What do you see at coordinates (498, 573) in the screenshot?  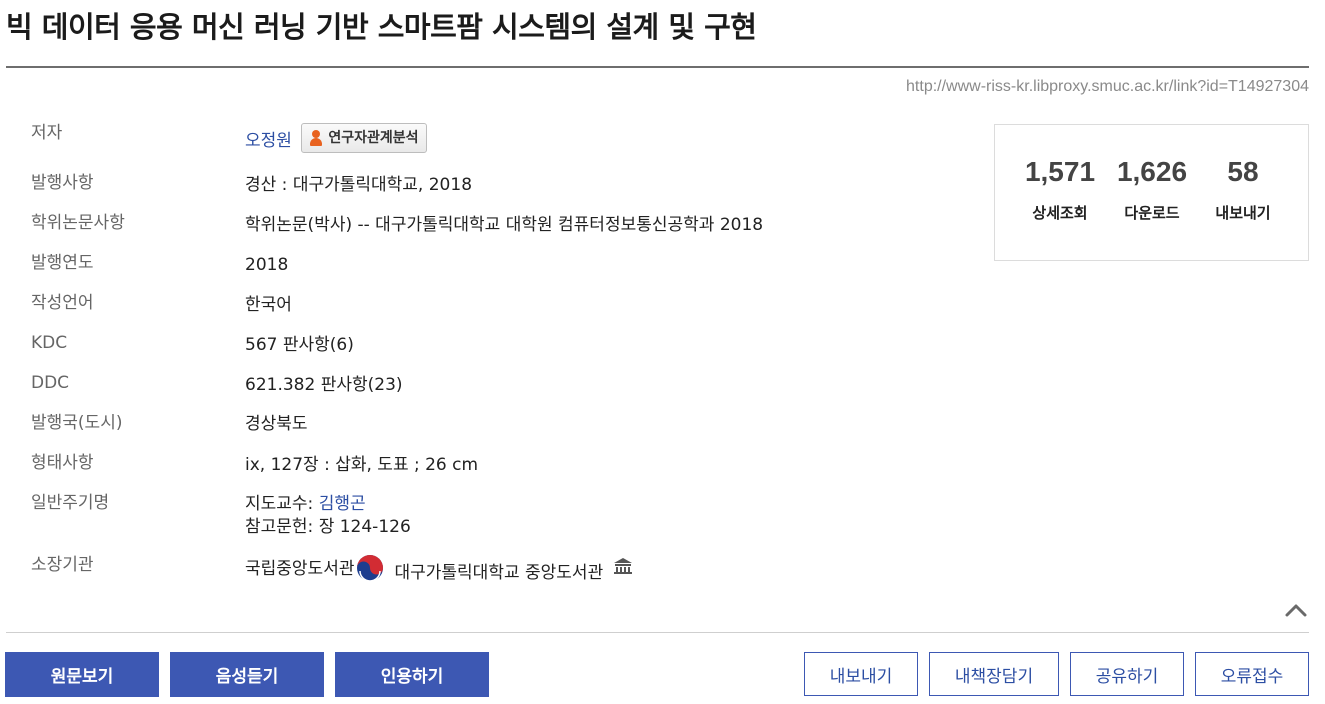 I see `holding-library-2: 대구가톨릭대학교 중앙도서관` at bounding box center [498, 573].